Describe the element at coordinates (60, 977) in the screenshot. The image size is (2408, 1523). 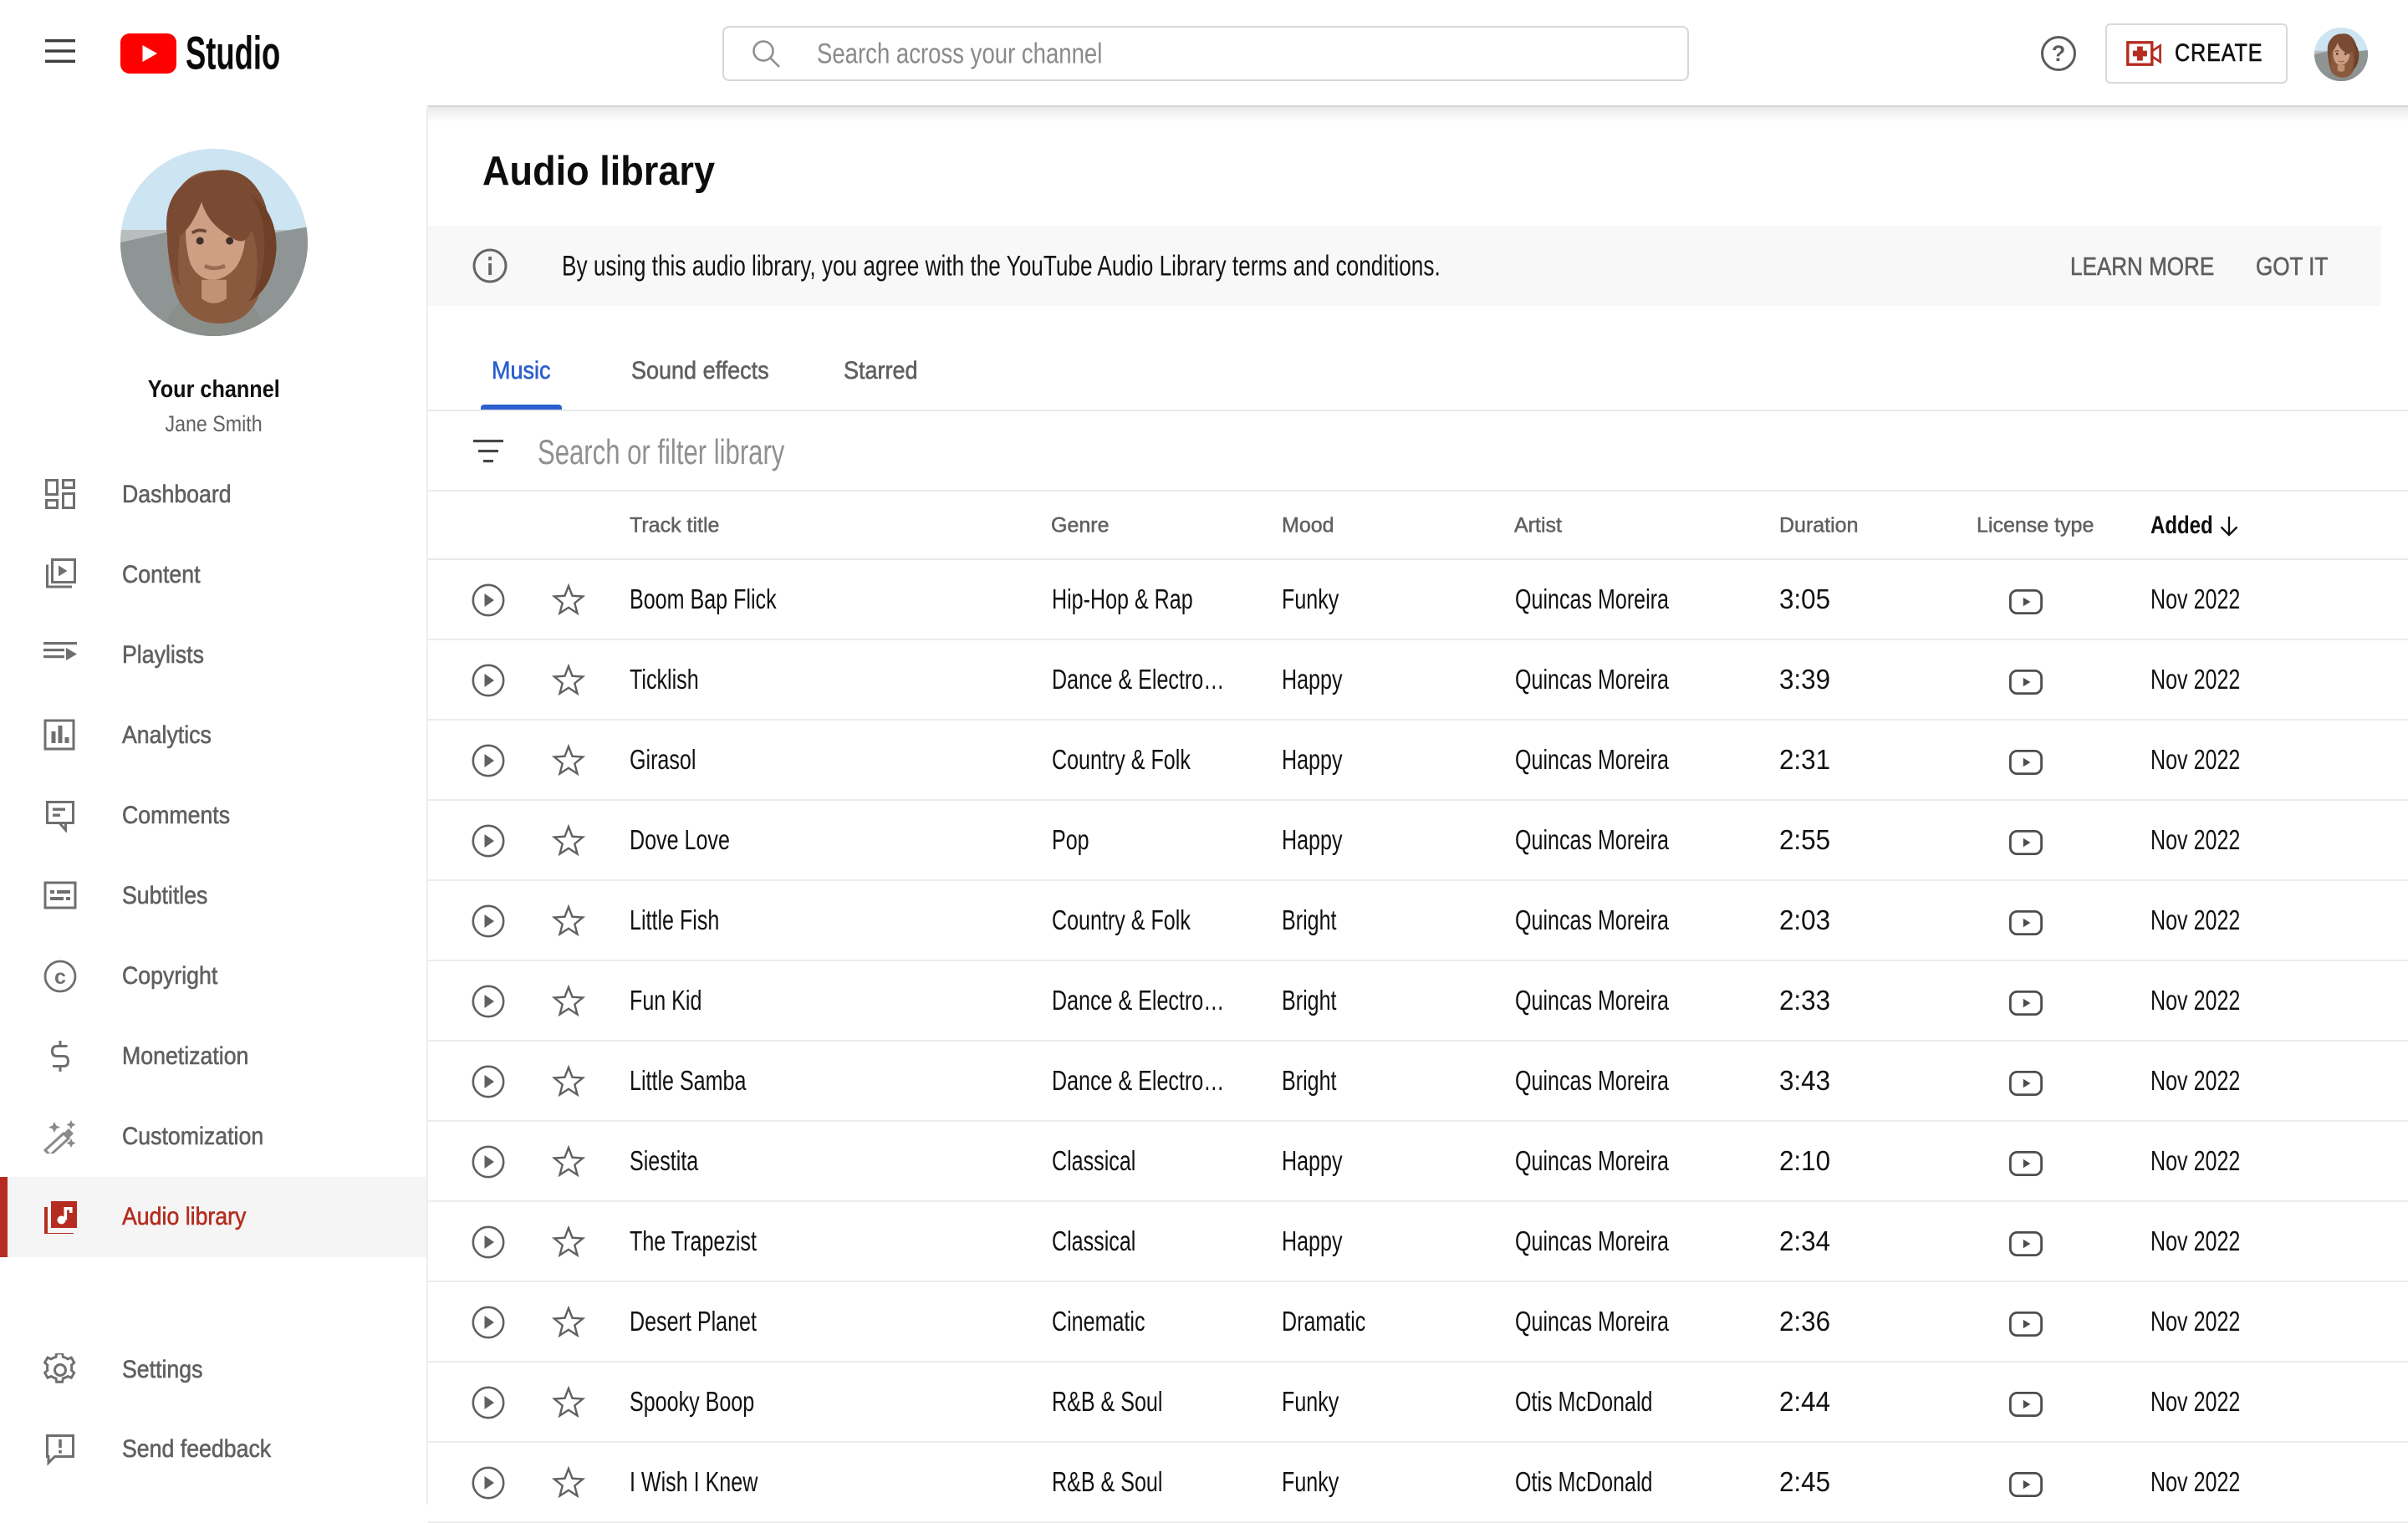
I see `svg-text: c` at that location.